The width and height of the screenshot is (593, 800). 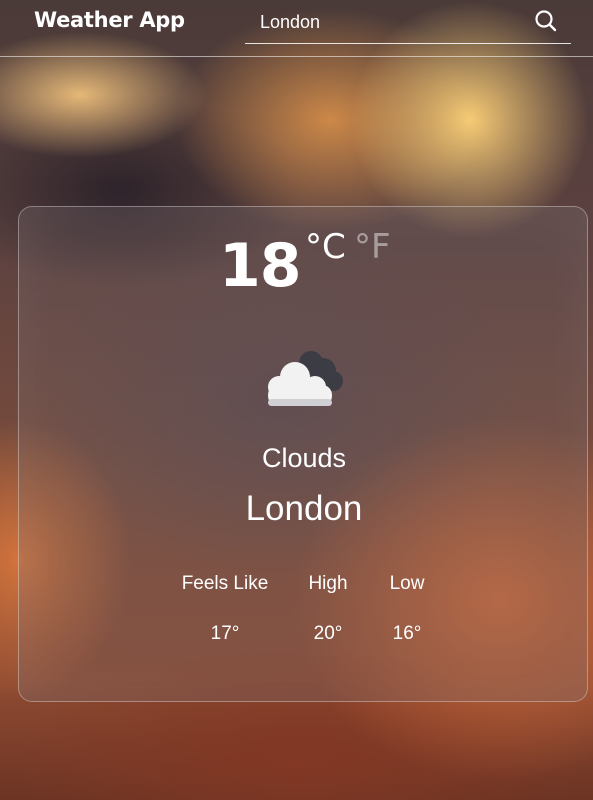 I want to click on search-icon, so click(x=546, y=21).